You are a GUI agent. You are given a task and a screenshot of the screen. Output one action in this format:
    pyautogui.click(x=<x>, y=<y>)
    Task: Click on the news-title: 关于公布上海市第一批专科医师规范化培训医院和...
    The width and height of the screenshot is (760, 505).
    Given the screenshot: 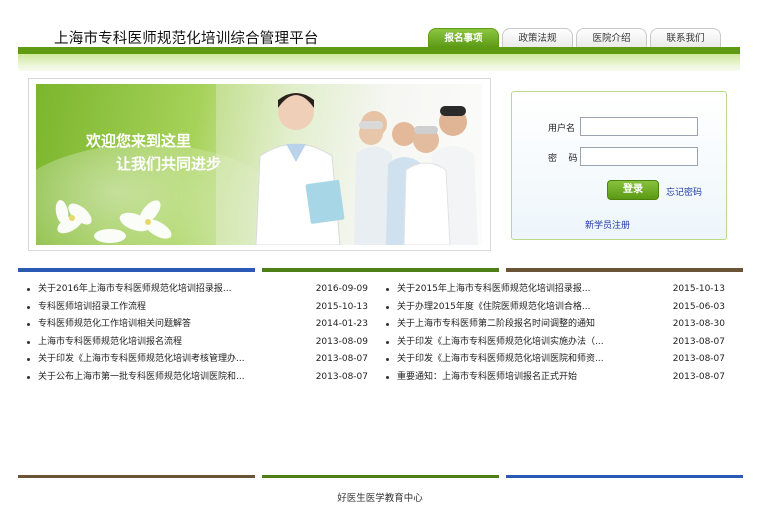 What is the action you would take?
    pyautogui.click(x=141, y=378)
    